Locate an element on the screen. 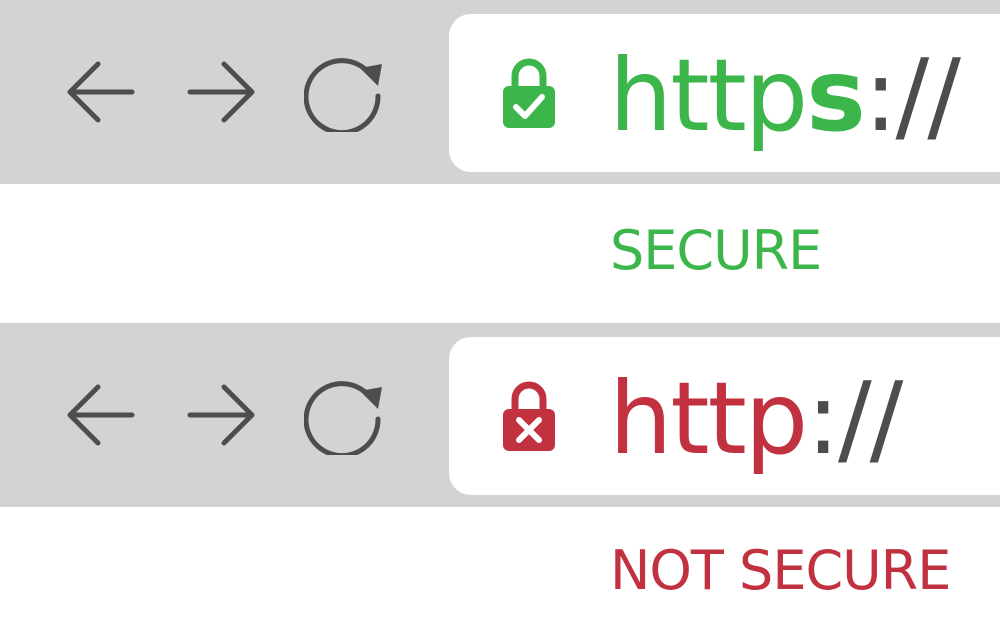 Image resolution: width=1000 pixels, height=622 pixels. lock-x-icon is located at coordinates (529, 417).